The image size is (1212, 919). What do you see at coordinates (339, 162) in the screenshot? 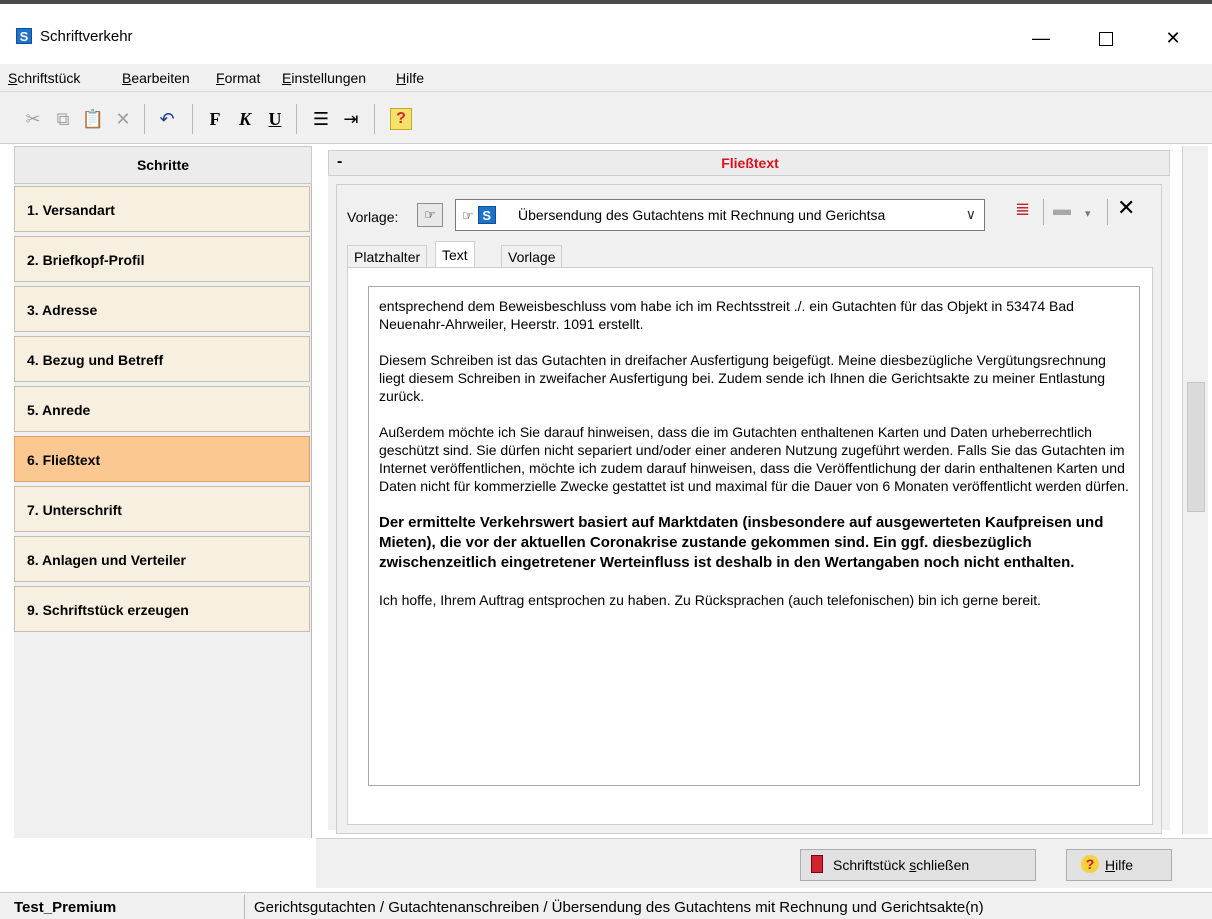
I see `collapse-button: -` at bounding box center [339, 162].